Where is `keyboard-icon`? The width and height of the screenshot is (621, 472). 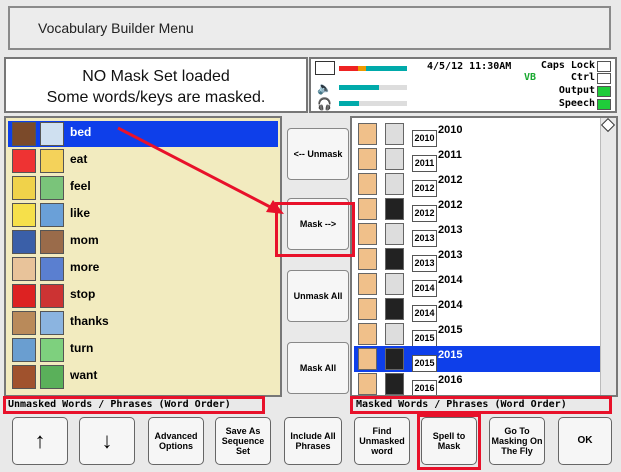 keyboard-icon is located at coordinates (325, 68).